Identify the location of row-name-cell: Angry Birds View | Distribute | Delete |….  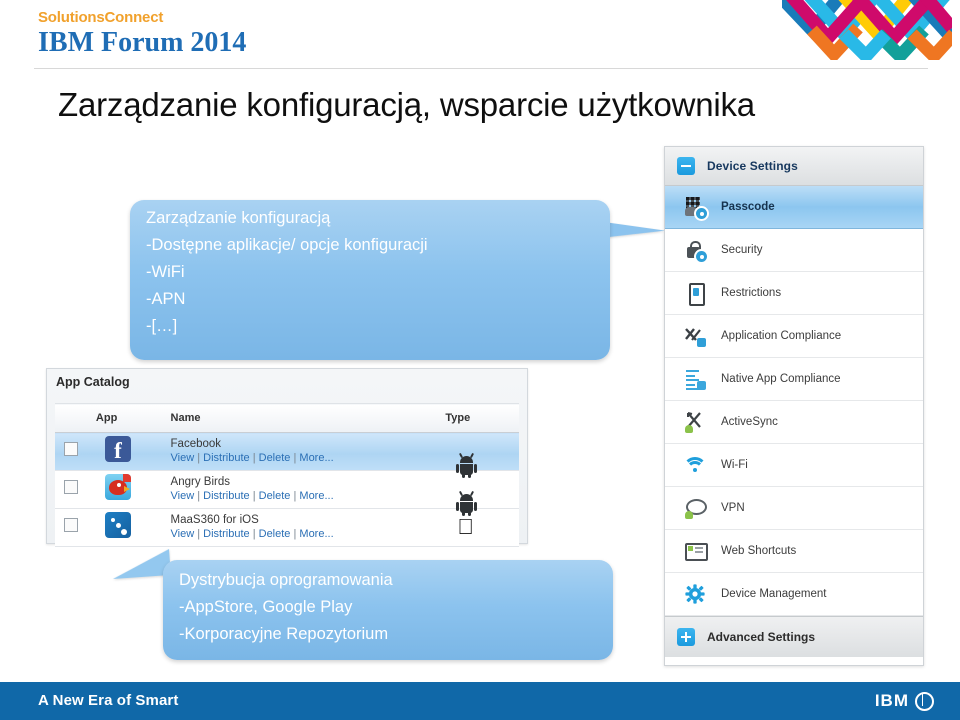
(304, 489).